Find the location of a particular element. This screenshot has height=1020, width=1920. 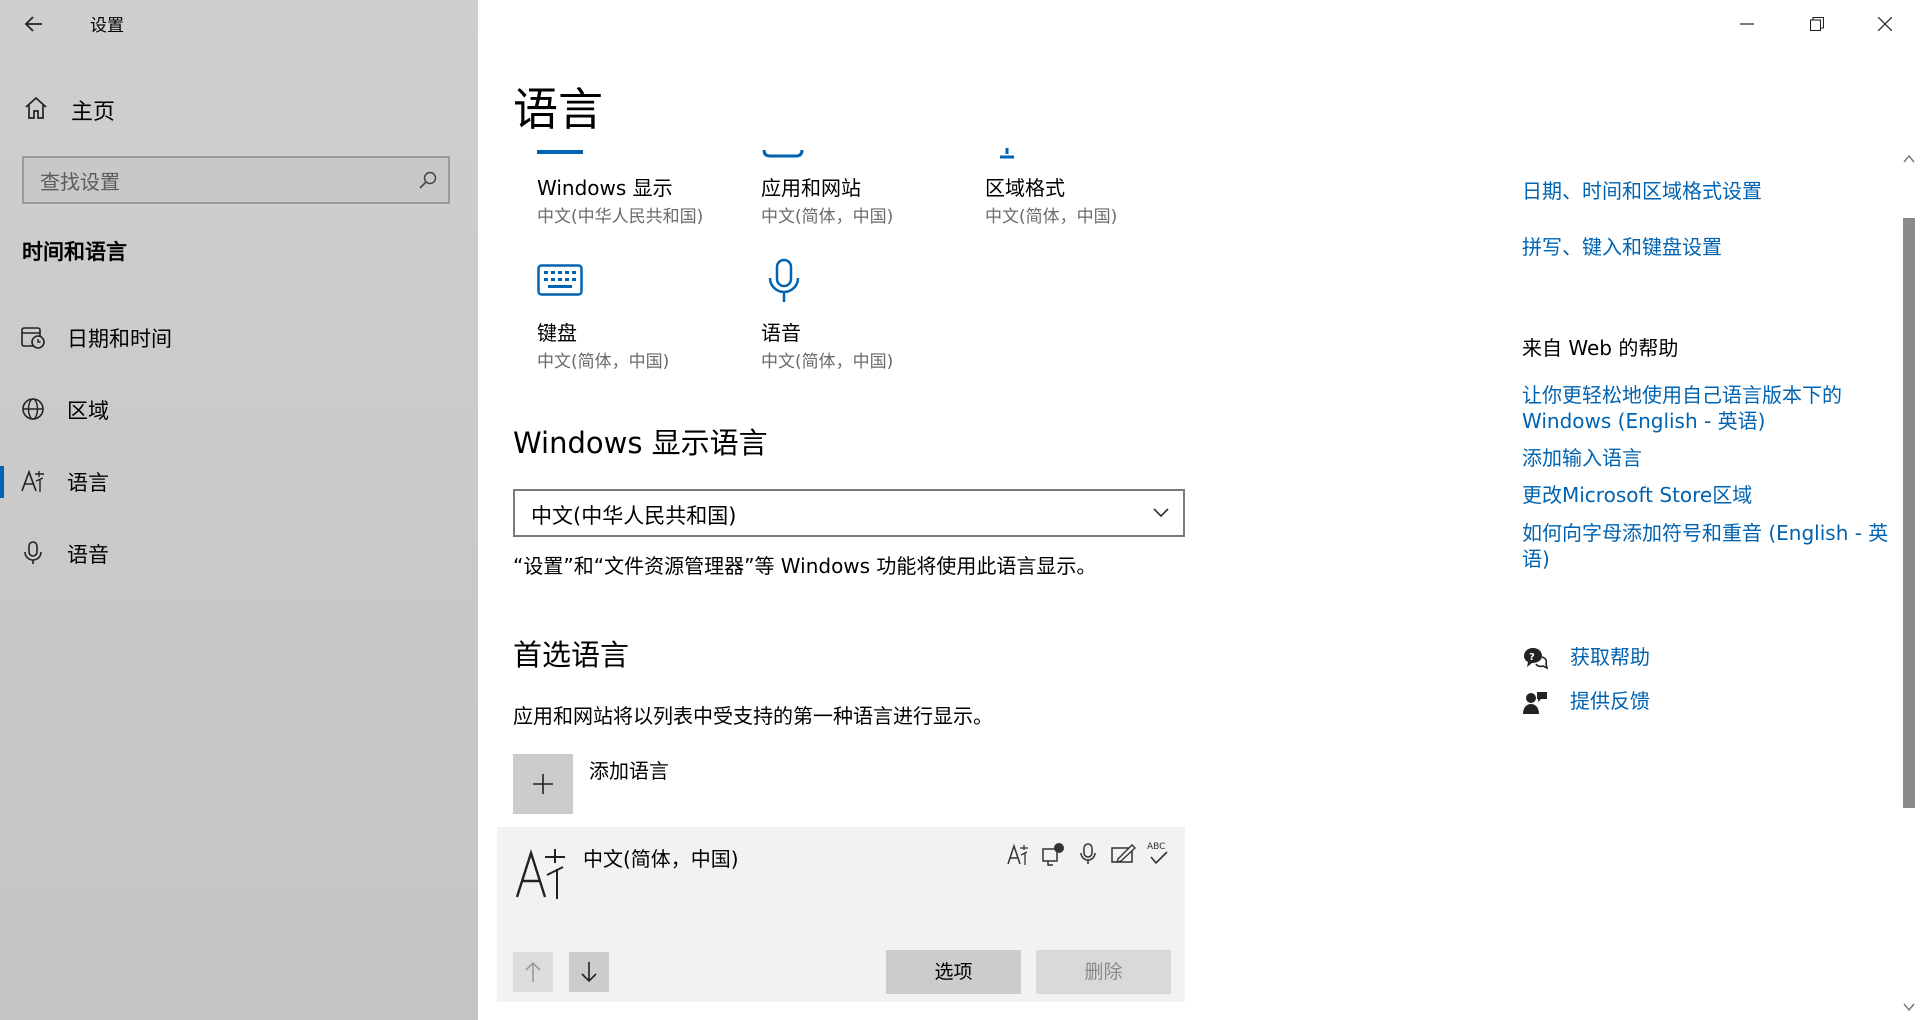

plus-icon is located at coordinates (543, 784).